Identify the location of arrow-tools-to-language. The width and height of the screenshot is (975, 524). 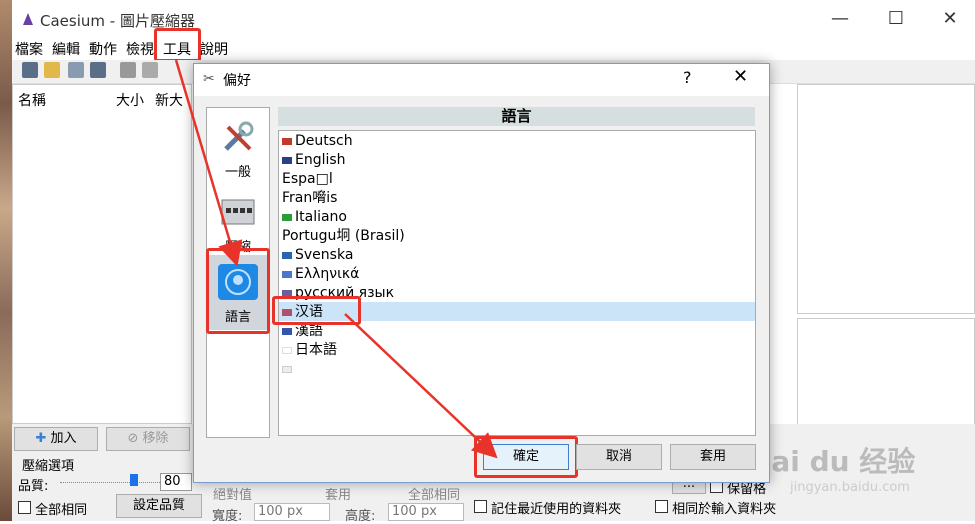
(208, 163).